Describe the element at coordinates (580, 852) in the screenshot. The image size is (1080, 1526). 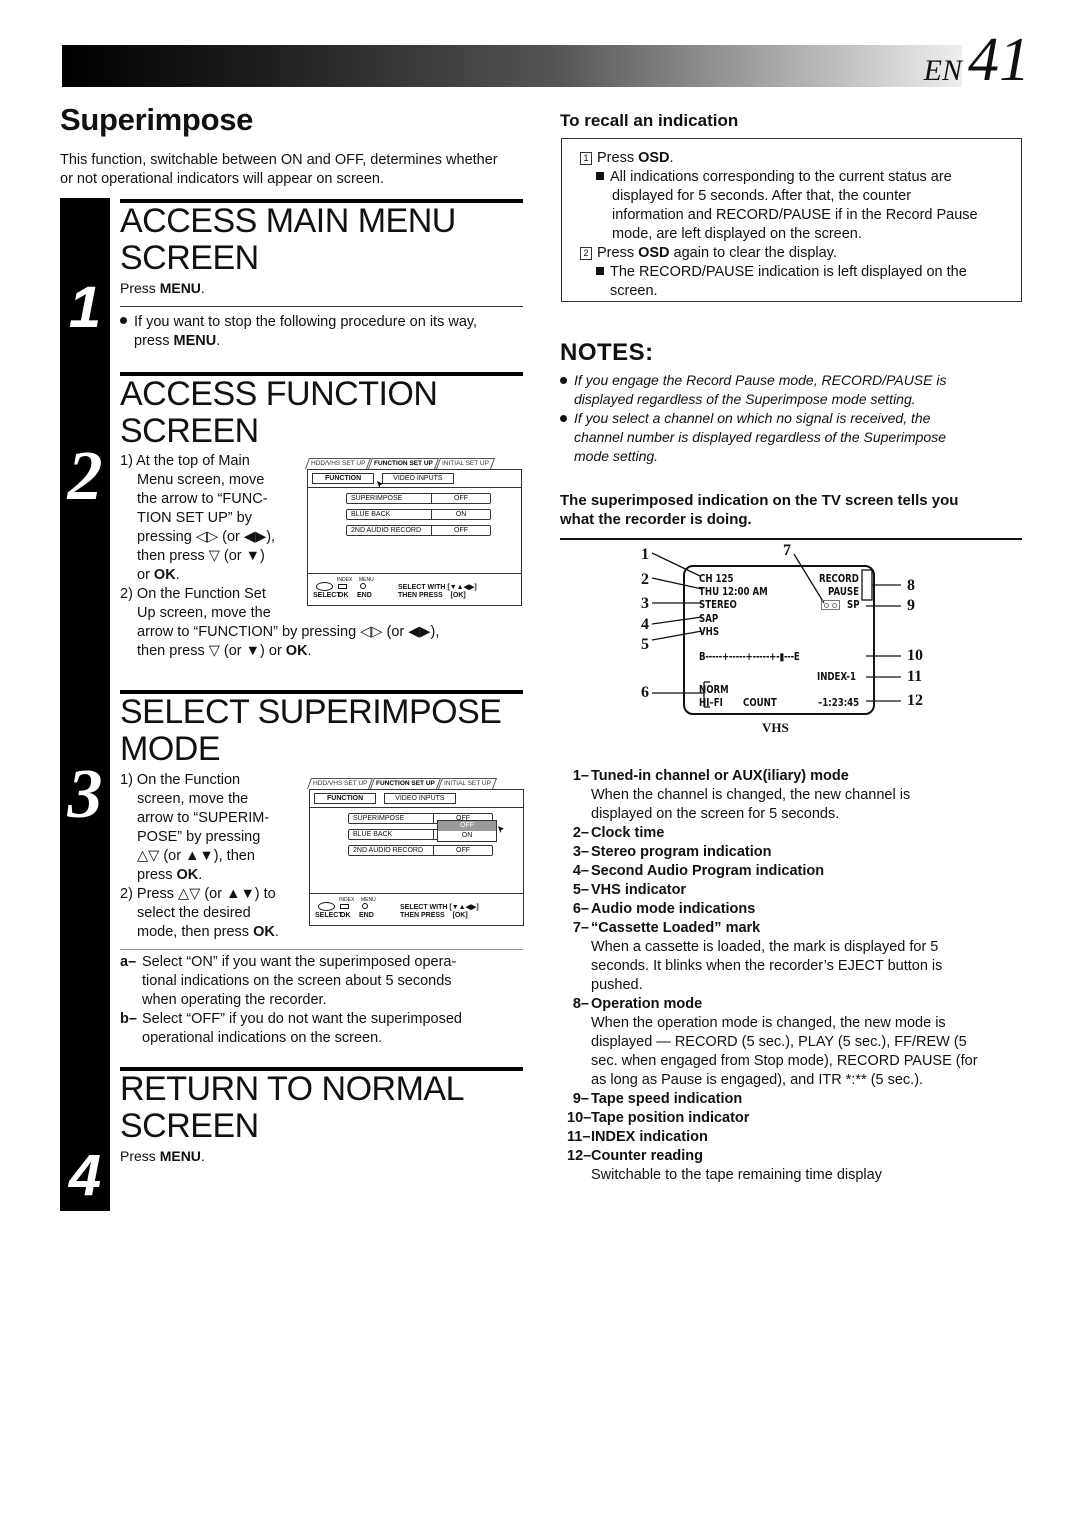
I see `legend-number: 3–` at that location.